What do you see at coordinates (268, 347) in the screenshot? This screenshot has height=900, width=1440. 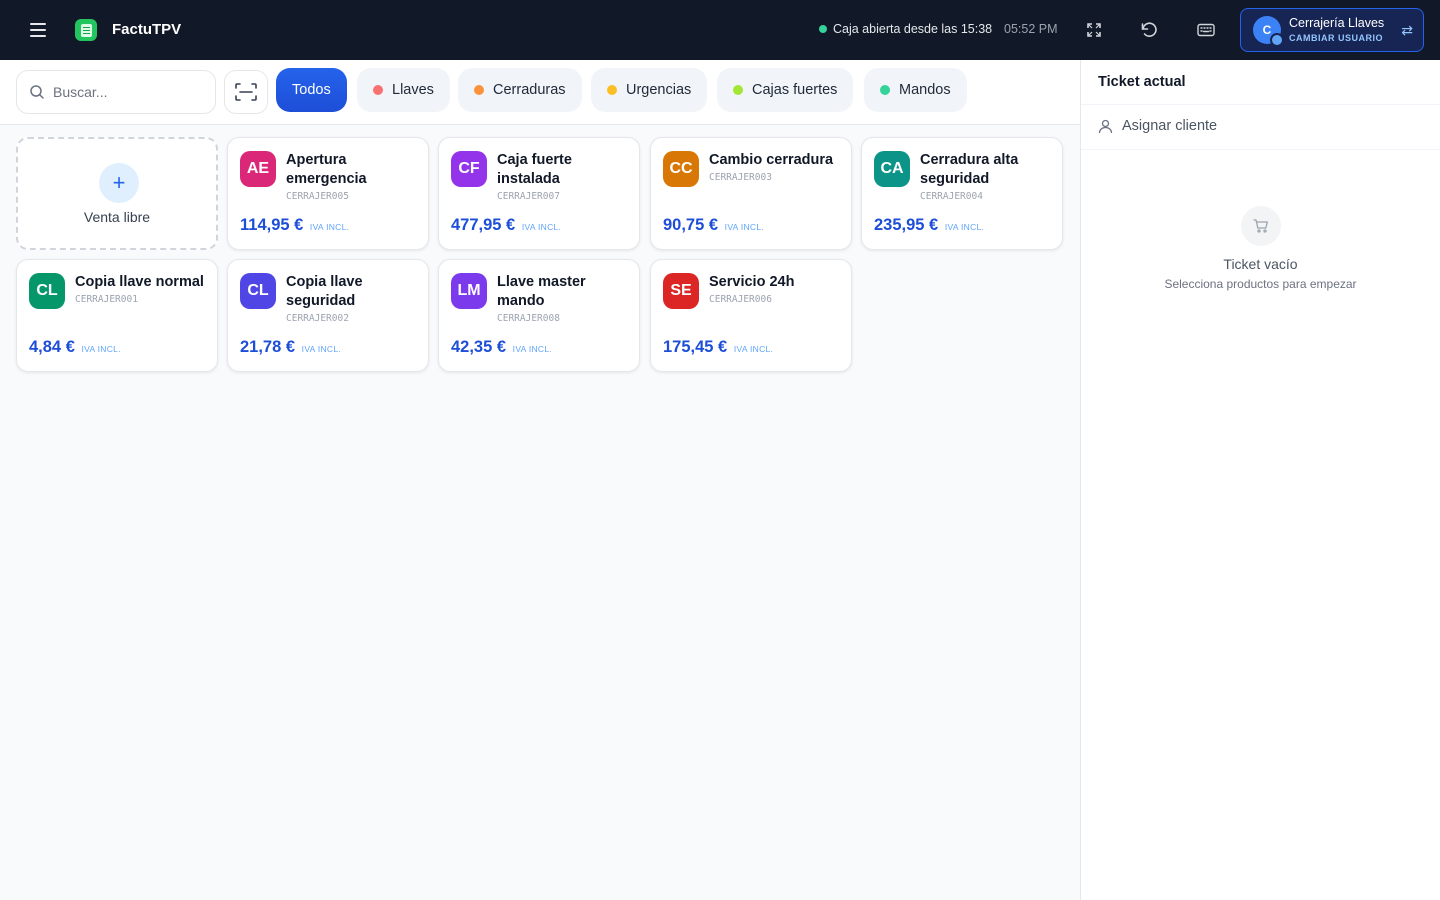 I see `product-price: 21,78 €` at bounding box center [268, 347].